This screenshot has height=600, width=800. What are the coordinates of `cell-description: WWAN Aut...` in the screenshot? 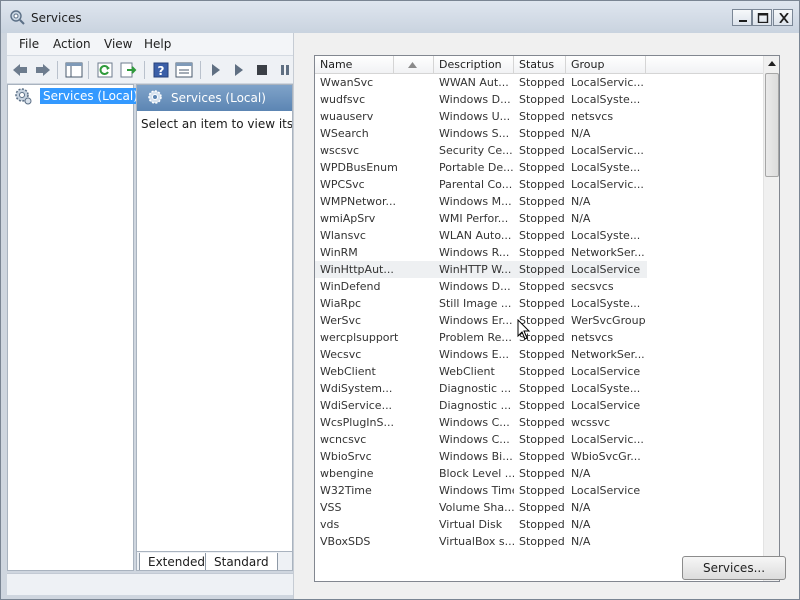 It's located at (474, 82).